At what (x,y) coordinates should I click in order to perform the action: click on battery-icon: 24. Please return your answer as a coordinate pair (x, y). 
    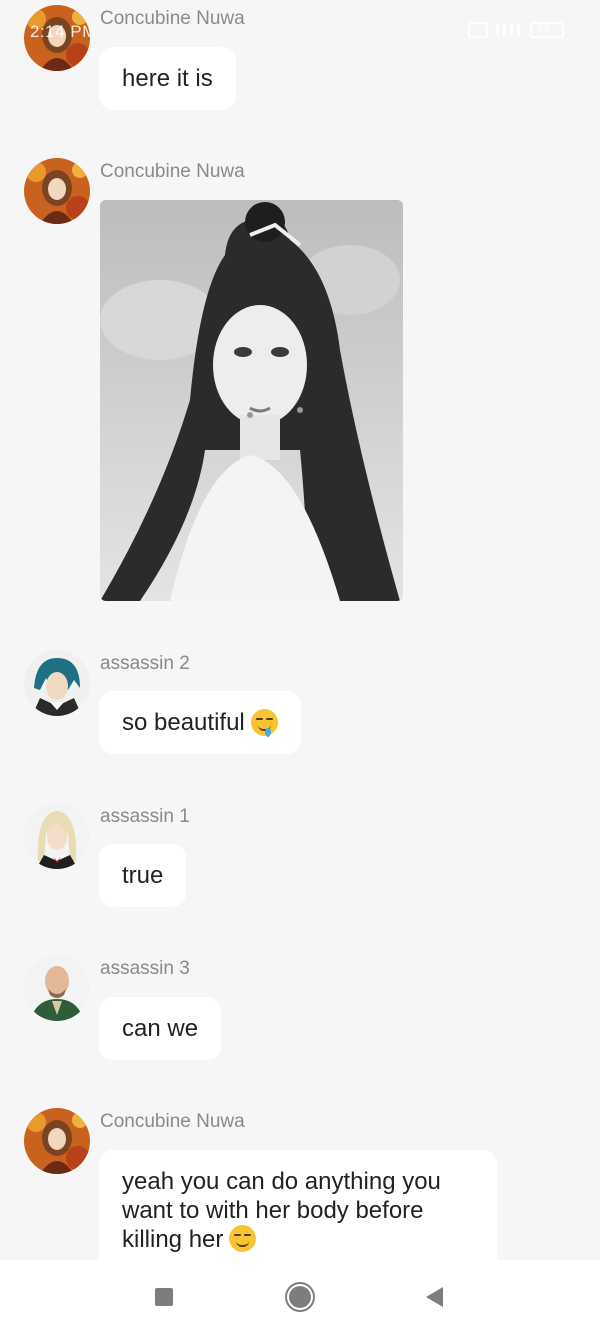
    Looking at the image, I should click on (547, 30).